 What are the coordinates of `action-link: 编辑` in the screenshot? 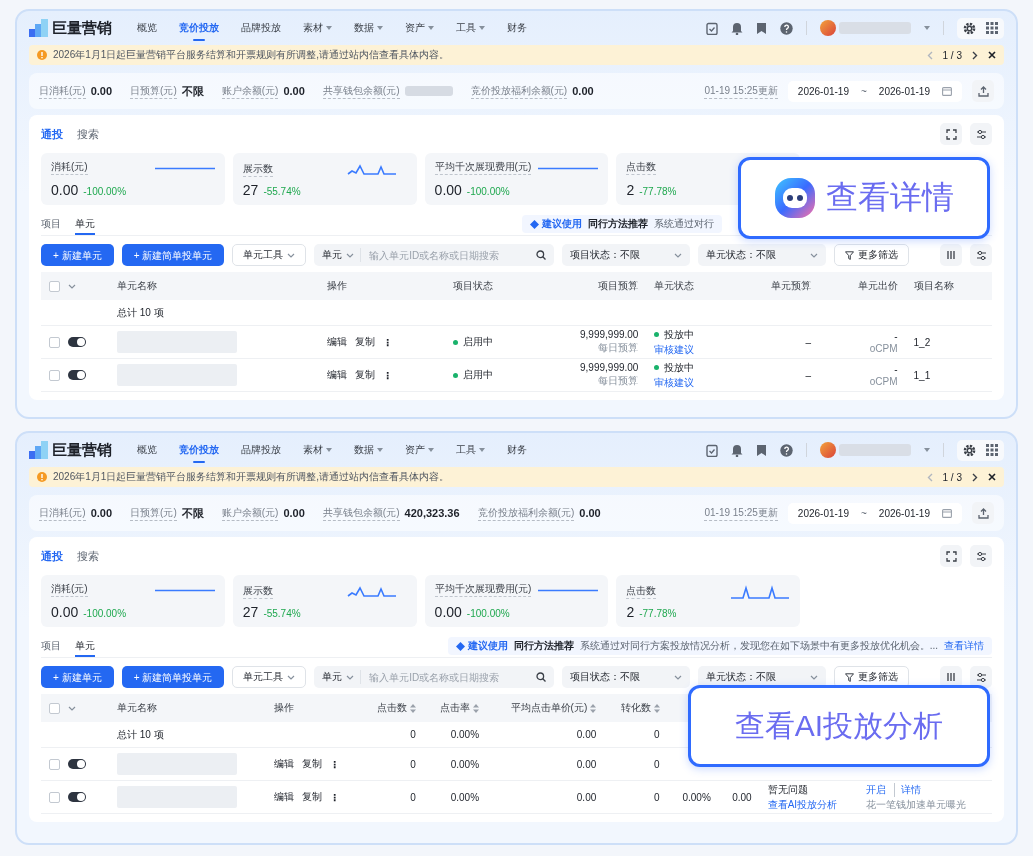 It's located at (283, 797).